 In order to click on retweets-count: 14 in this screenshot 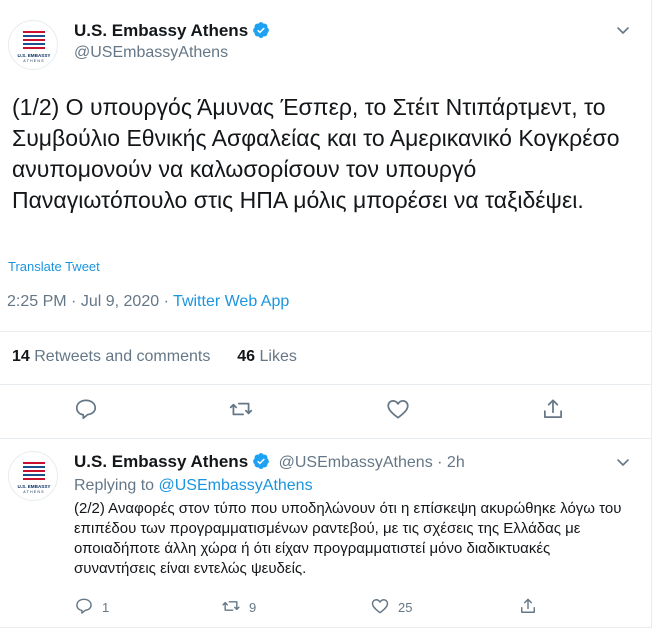, I will do `click(21, 356)`.